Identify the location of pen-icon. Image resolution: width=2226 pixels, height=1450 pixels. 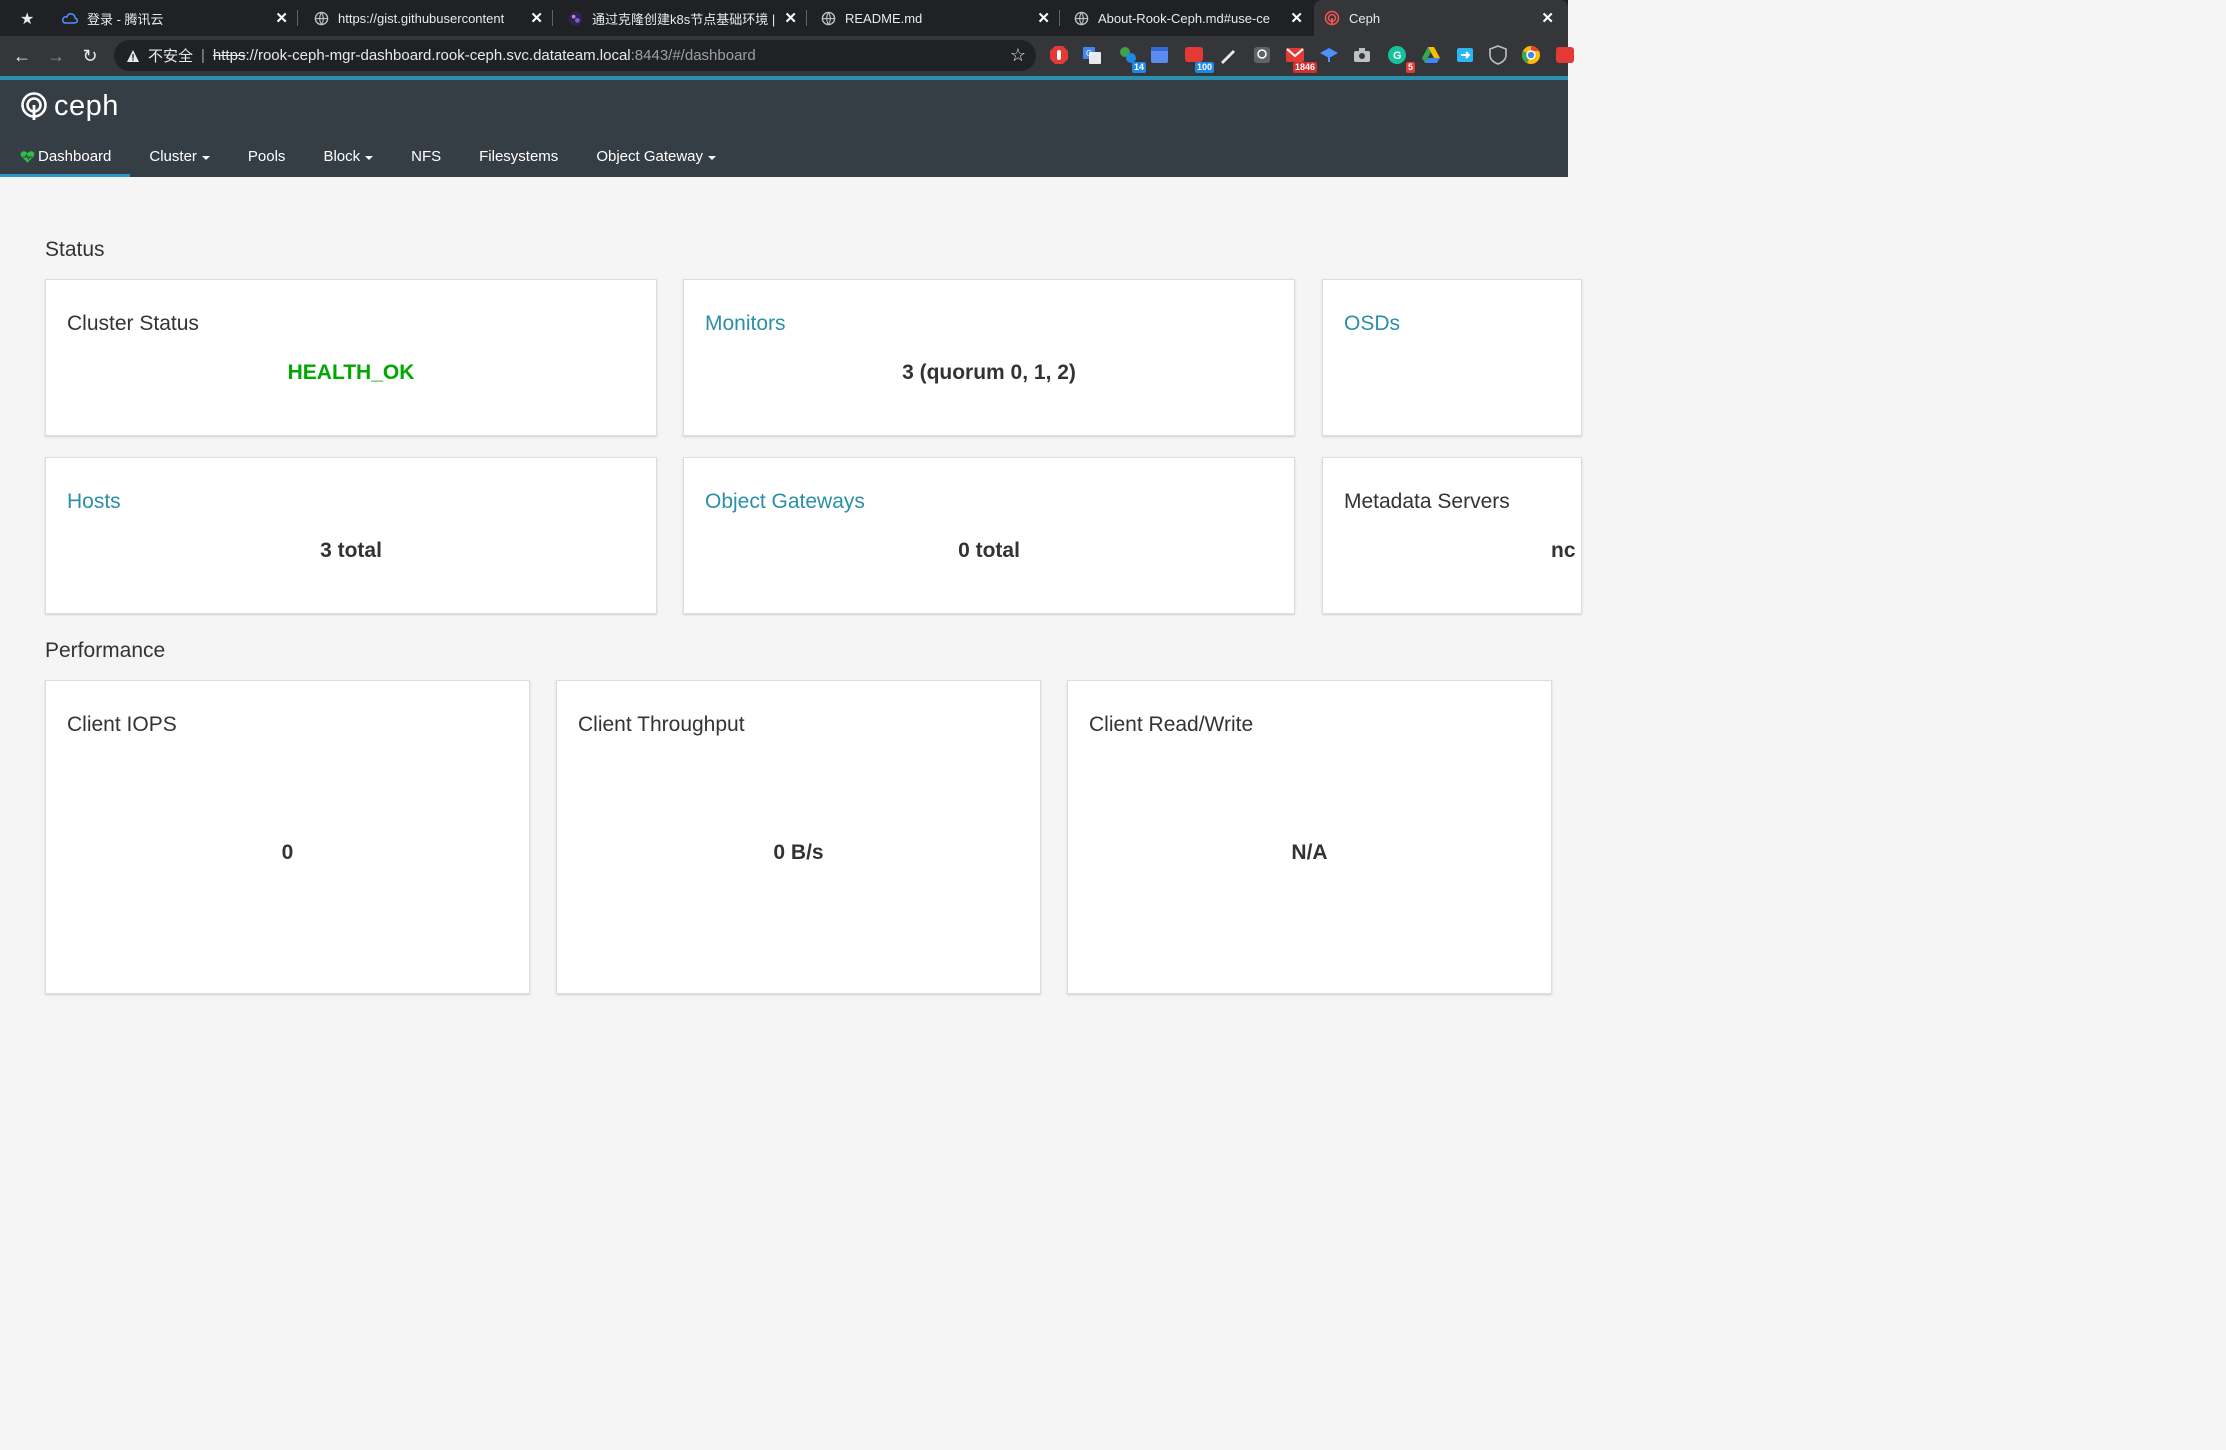
(1229, 56).